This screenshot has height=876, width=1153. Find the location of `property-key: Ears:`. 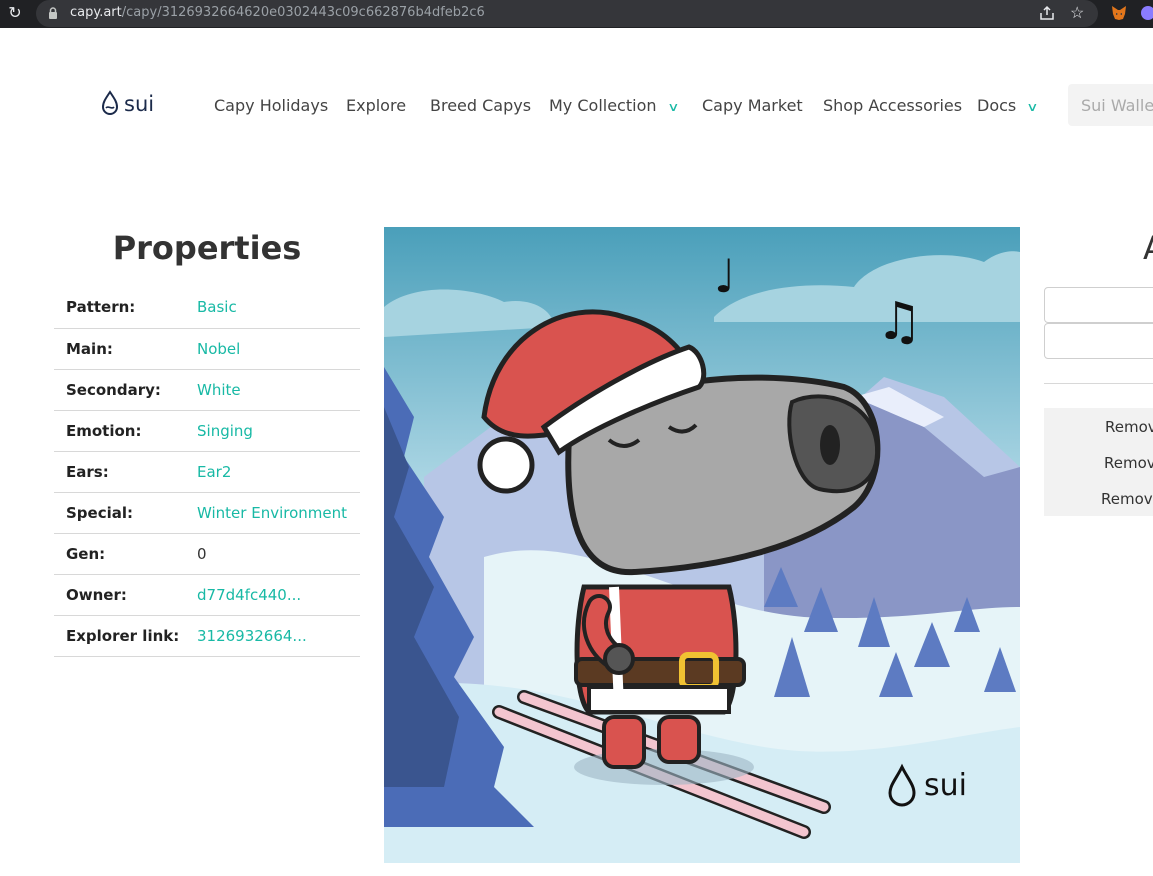

property-key: Ears: is located at coordinates (125, 472).